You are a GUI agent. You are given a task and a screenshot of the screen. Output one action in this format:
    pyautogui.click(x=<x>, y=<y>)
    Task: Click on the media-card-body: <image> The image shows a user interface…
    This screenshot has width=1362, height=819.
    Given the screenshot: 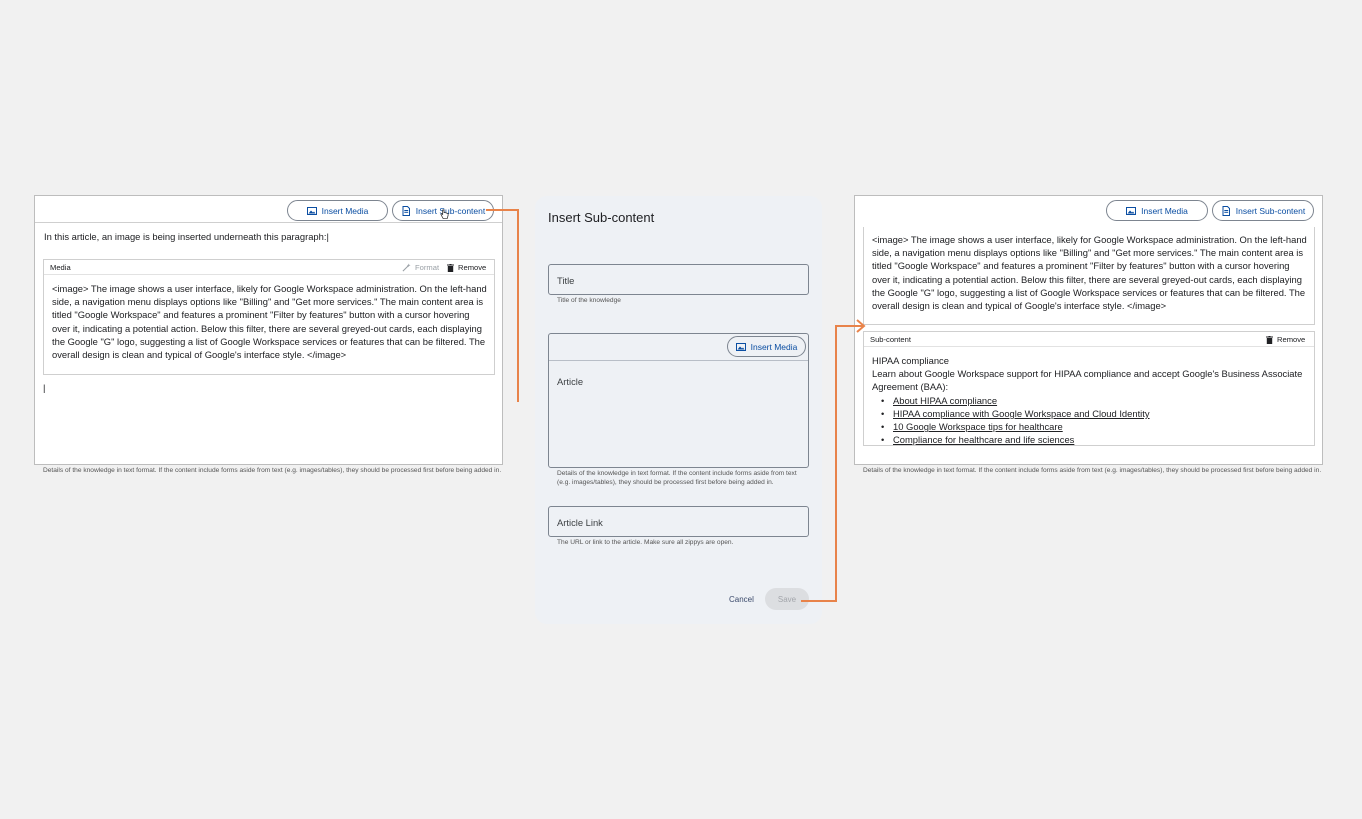 What is the action you would take?
    pyautogui.click(x=269, y=321)
    